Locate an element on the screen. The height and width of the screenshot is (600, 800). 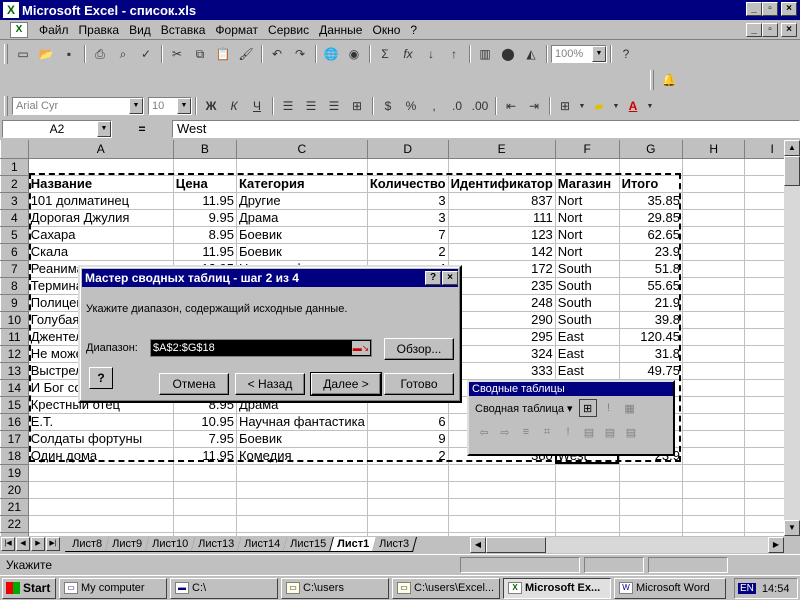
row-header: 10 is located at coordinates (14, 320).